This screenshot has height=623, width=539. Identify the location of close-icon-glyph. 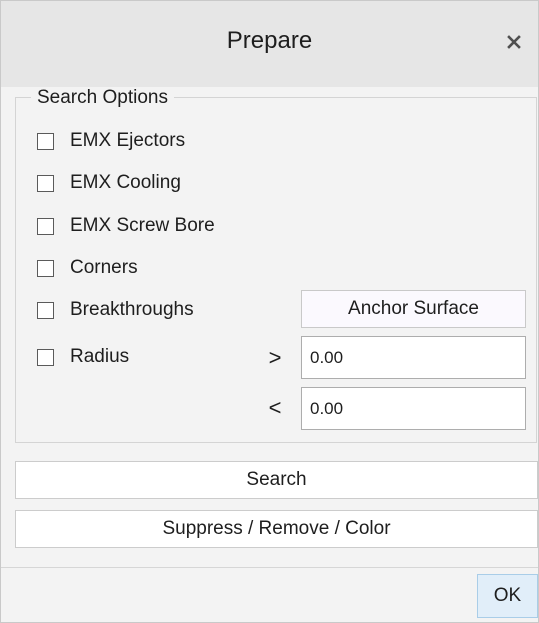
(514, 42).